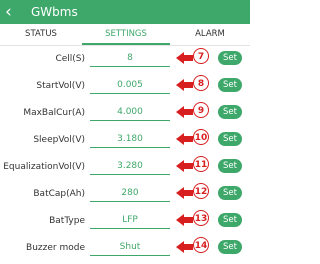 The height and width of the screenshot is (264, 320). Describe the element at coordinates (54, 12) in the screenshot. I see `app-title: GWbms` at that location.